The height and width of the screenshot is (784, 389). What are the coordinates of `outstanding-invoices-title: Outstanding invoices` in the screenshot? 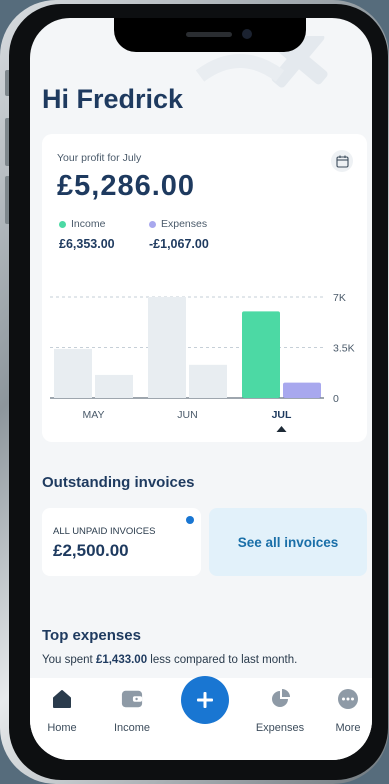 It's located at (118, 482).